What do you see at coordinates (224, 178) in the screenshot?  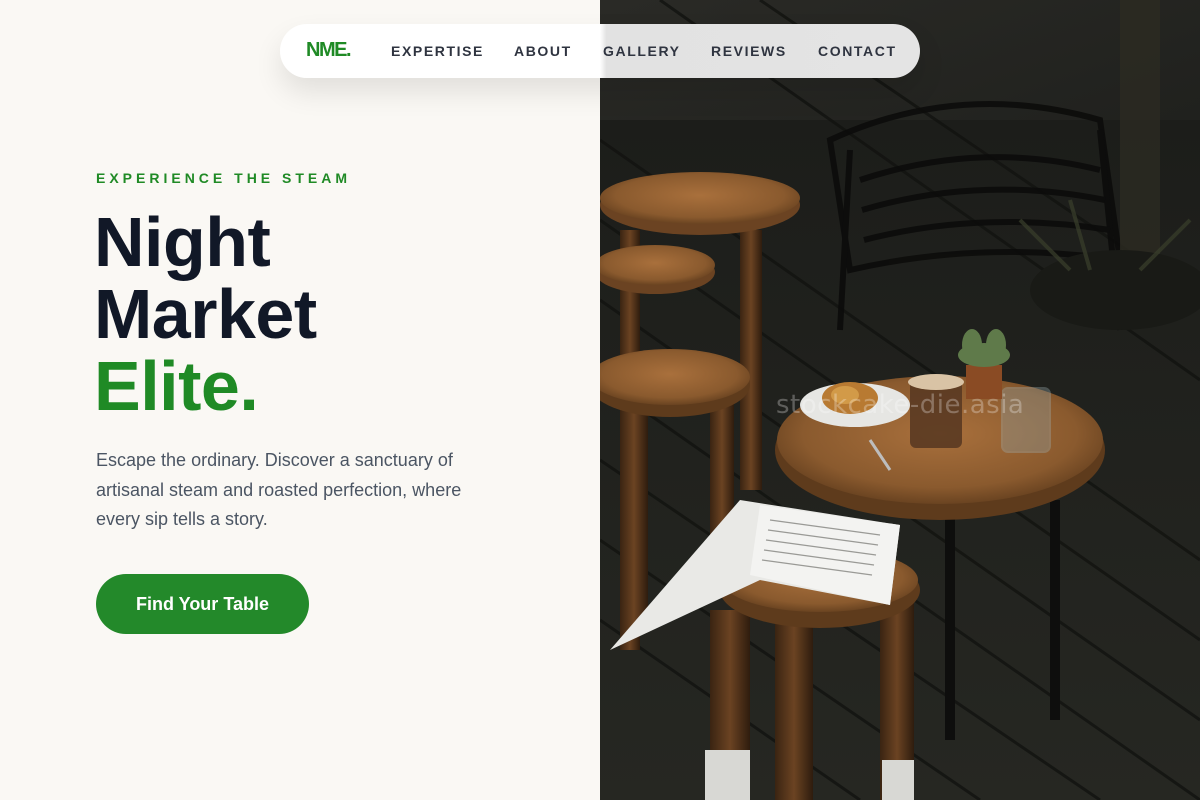 I see `hero-eyebrow: EXPERIENCE THE STEAM` at bounding box center [224, 178].